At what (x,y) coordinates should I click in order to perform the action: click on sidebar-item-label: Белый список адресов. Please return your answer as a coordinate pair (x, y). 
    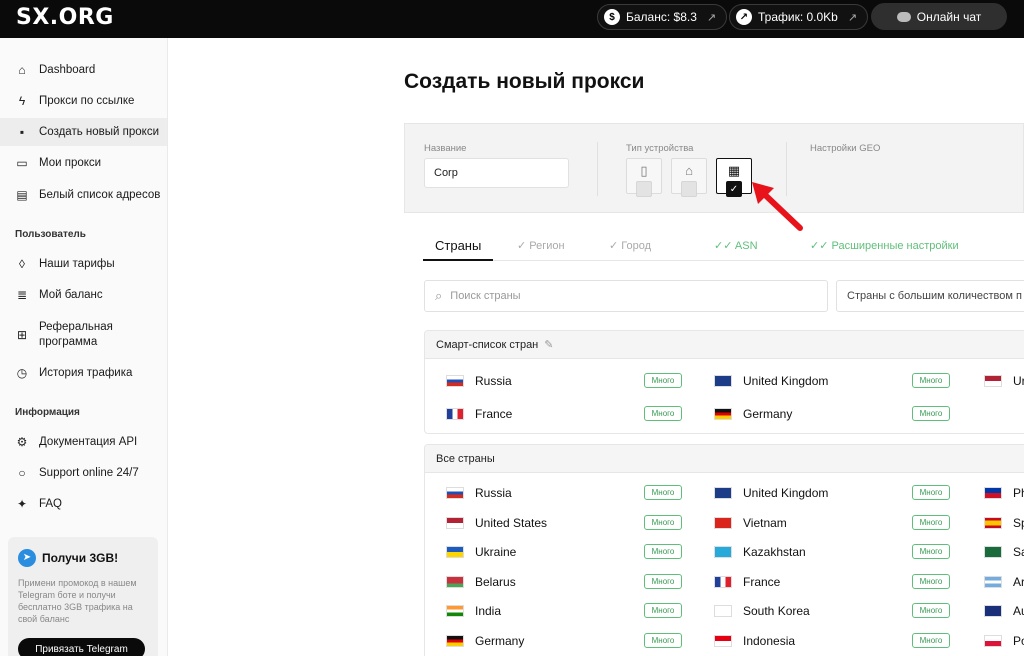
    Looking at the image, I should click on (100, 195).